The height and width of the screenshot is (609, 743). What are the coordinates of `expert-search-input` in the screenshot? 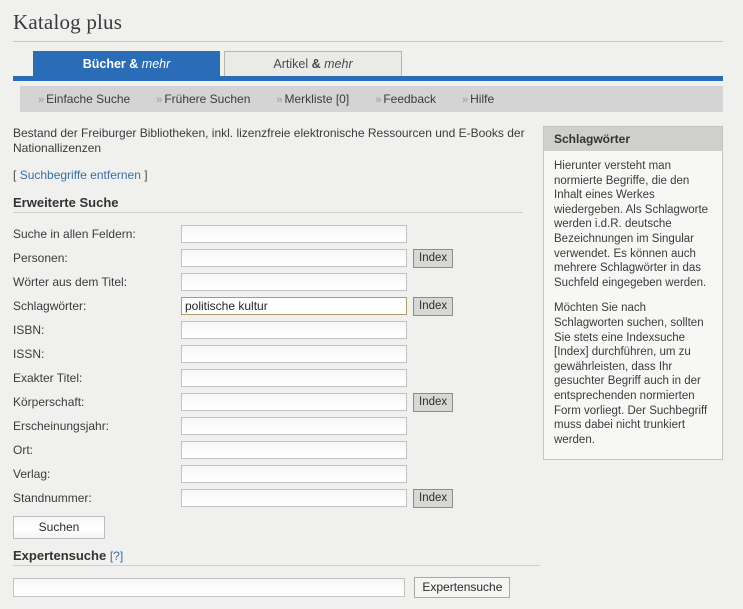 It's located at (209, 587).